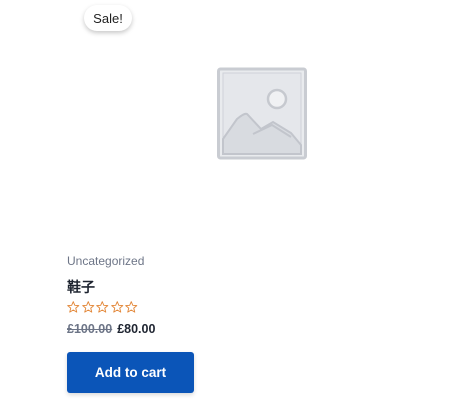 This screenshot has width=453, height=402. Describe the element at coordinates (106, 261) in the screenshot. I see `product-category: Uncategorized` at that location.